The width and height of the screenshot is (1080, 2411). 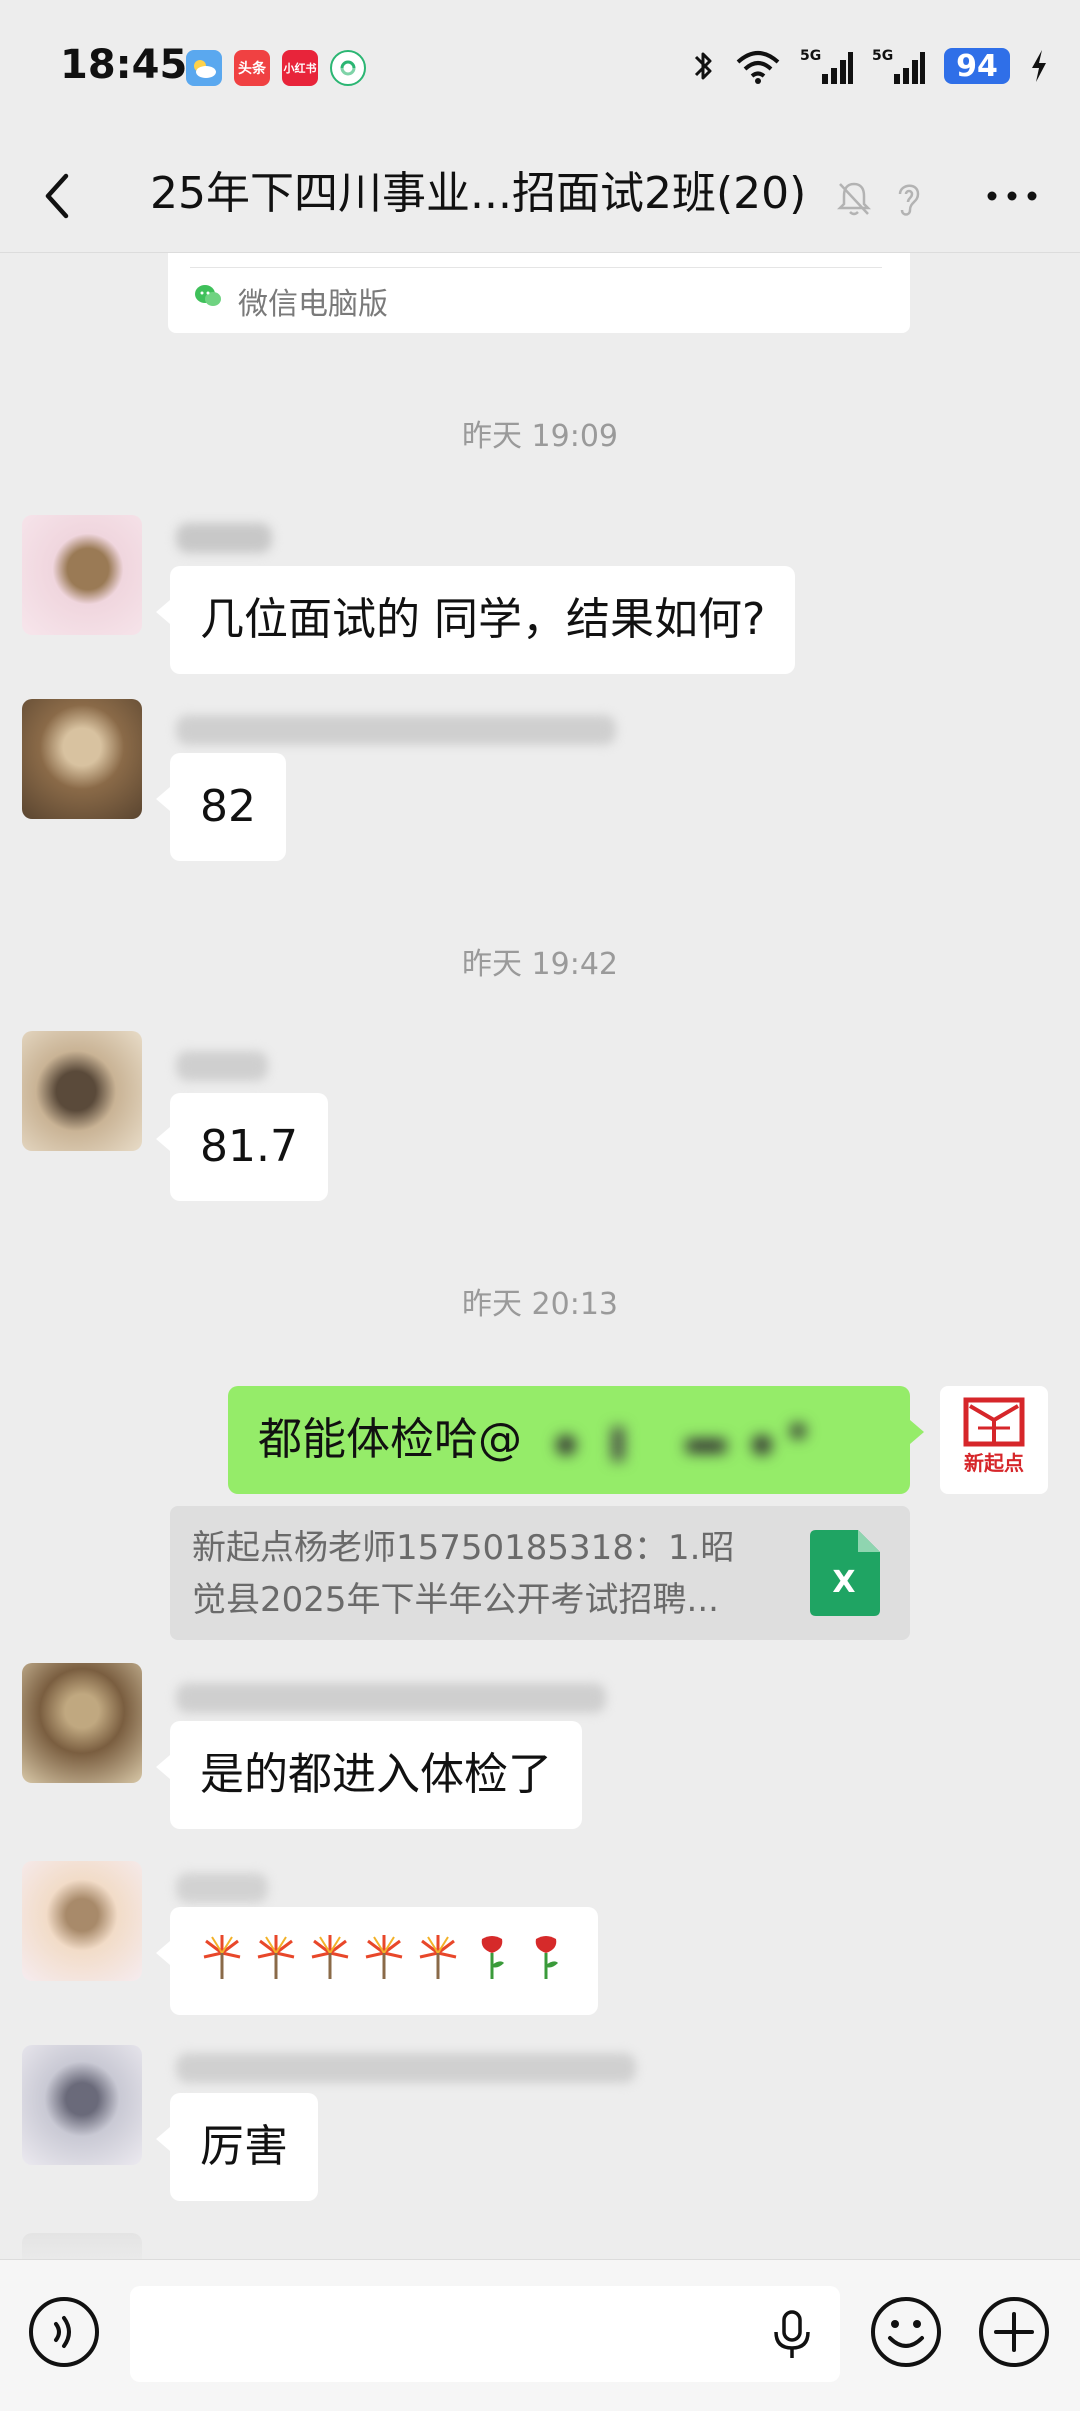 I want to click on plus-icon, so click(x=1014, y=2332).